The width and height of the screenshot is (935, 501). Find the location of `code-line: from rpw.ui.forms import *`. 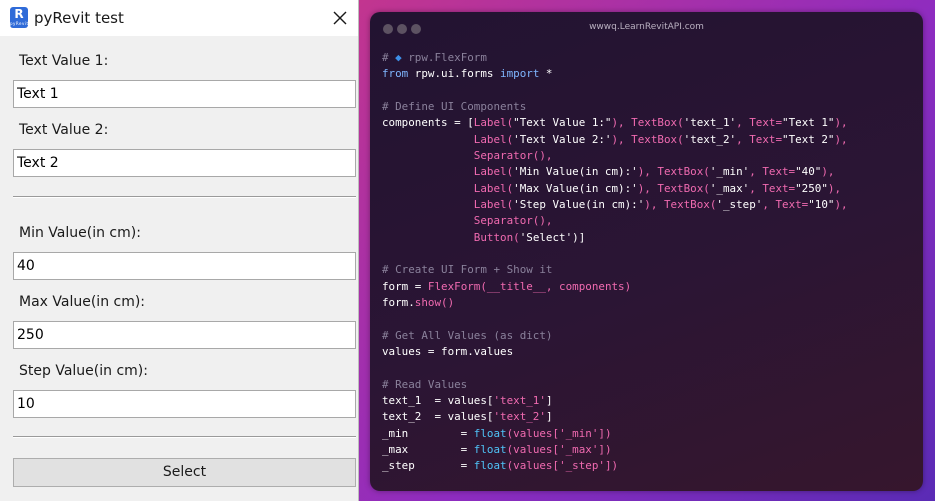

code-line: from rpw.ui.forms import * is located at coordinates (615, 74).